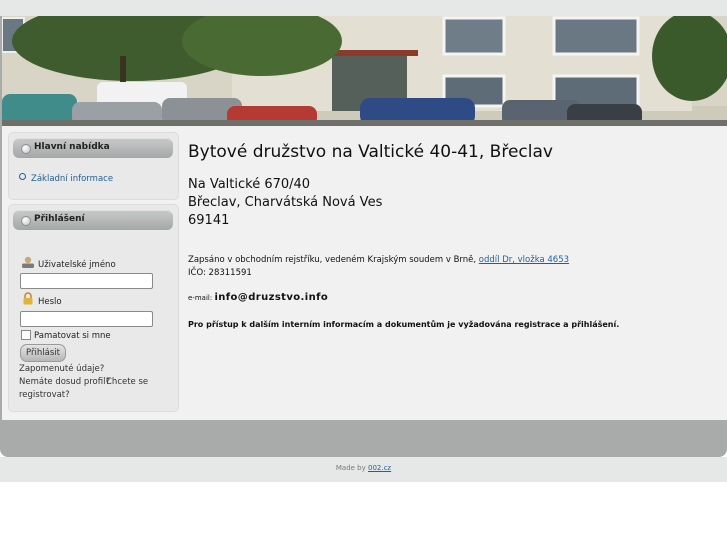 The height and width of the screenshot is (545, 727). Describe the element at coordinates (44, 395) in the screenshot. I see `register-link-cont: registrovat?` at that location.